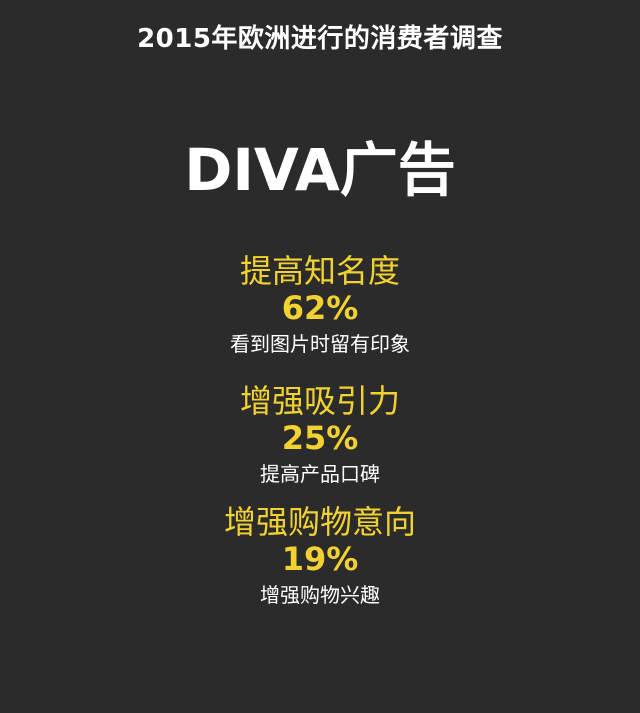  What do you see at coordinates (319, 401) in the screenshot?
I see `stat-heading: 增强吸引力` at bounding box center [319, 401].